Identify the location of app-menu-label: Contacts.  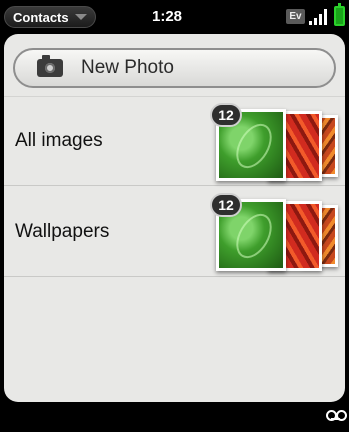
(41, 17).